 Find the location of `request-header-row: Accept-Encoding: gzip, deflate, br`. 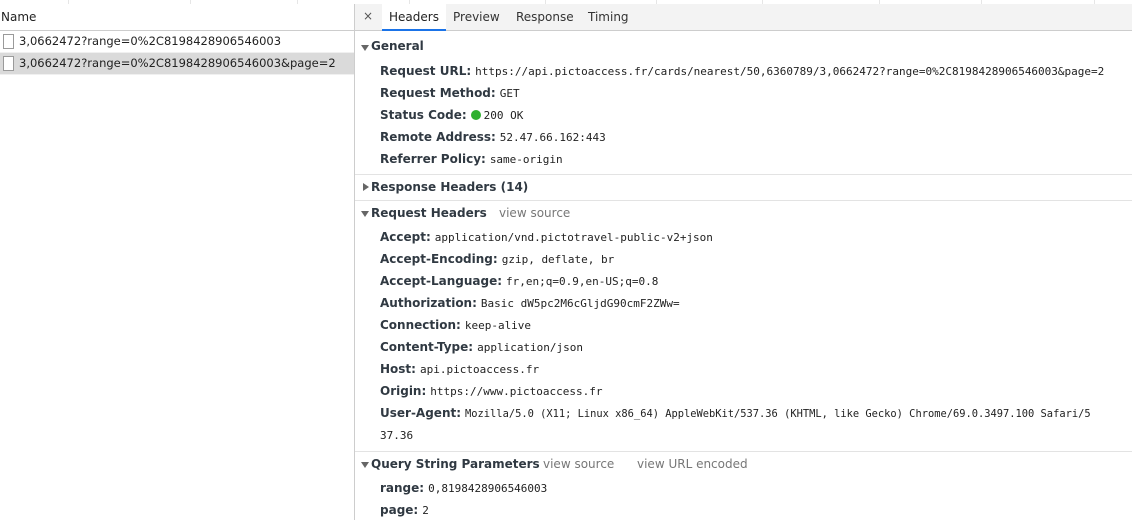

request-header-row: Accept-Encoding: gzip, deflate, br is located at coordinates (497, 259).